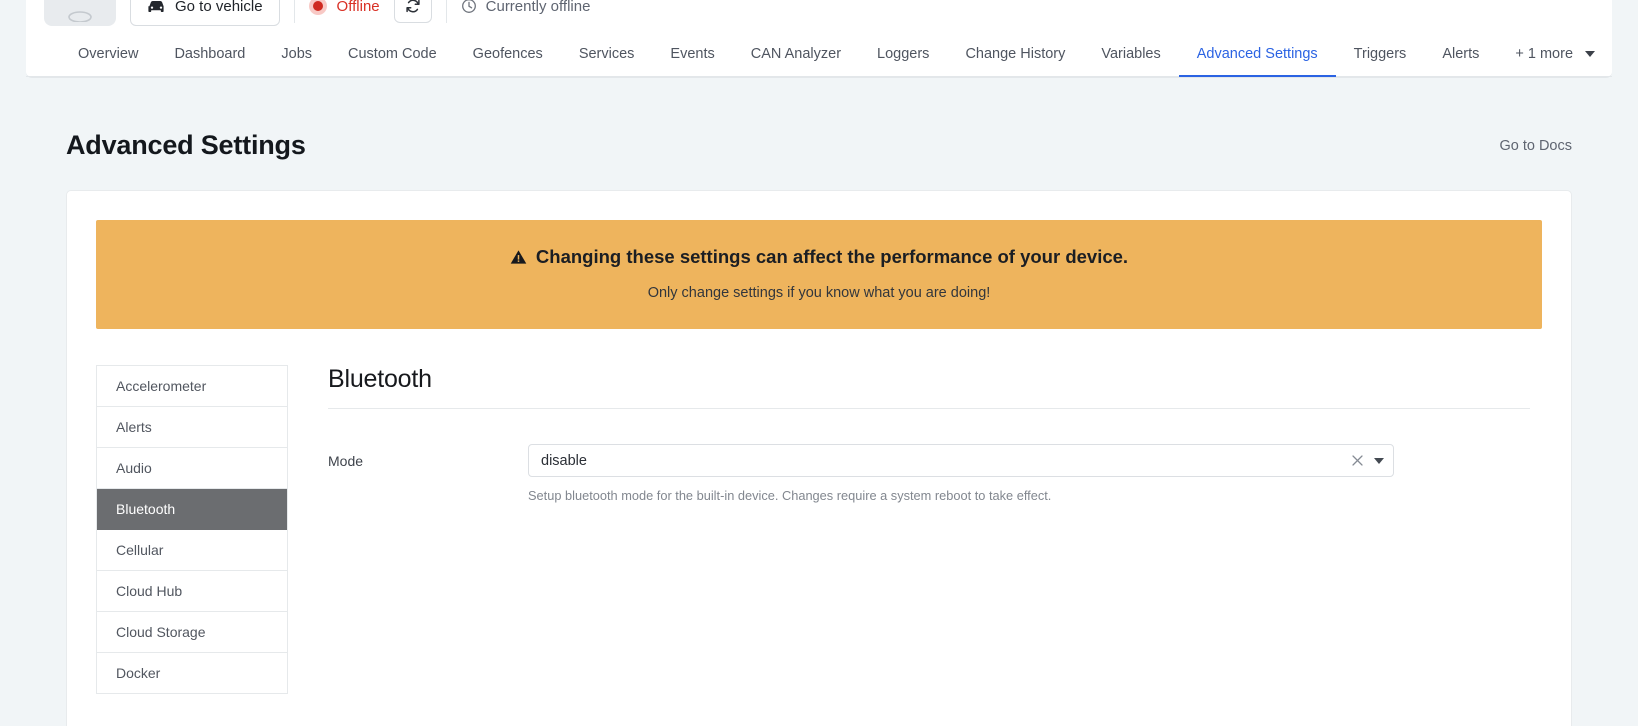 The image size is (1638, 726). I want to click on clock-icon, so click(468, 6).